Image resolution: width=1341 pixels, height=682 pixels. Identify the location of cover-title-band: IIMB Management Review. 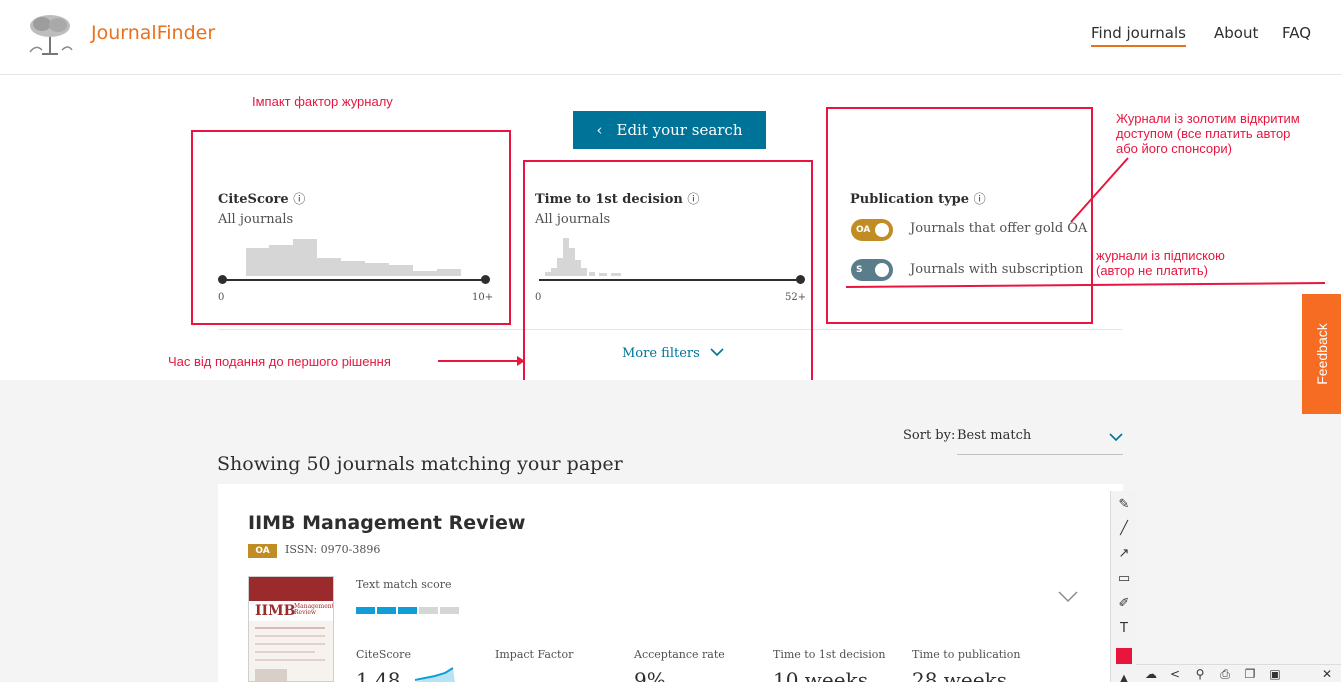
(291, 611).